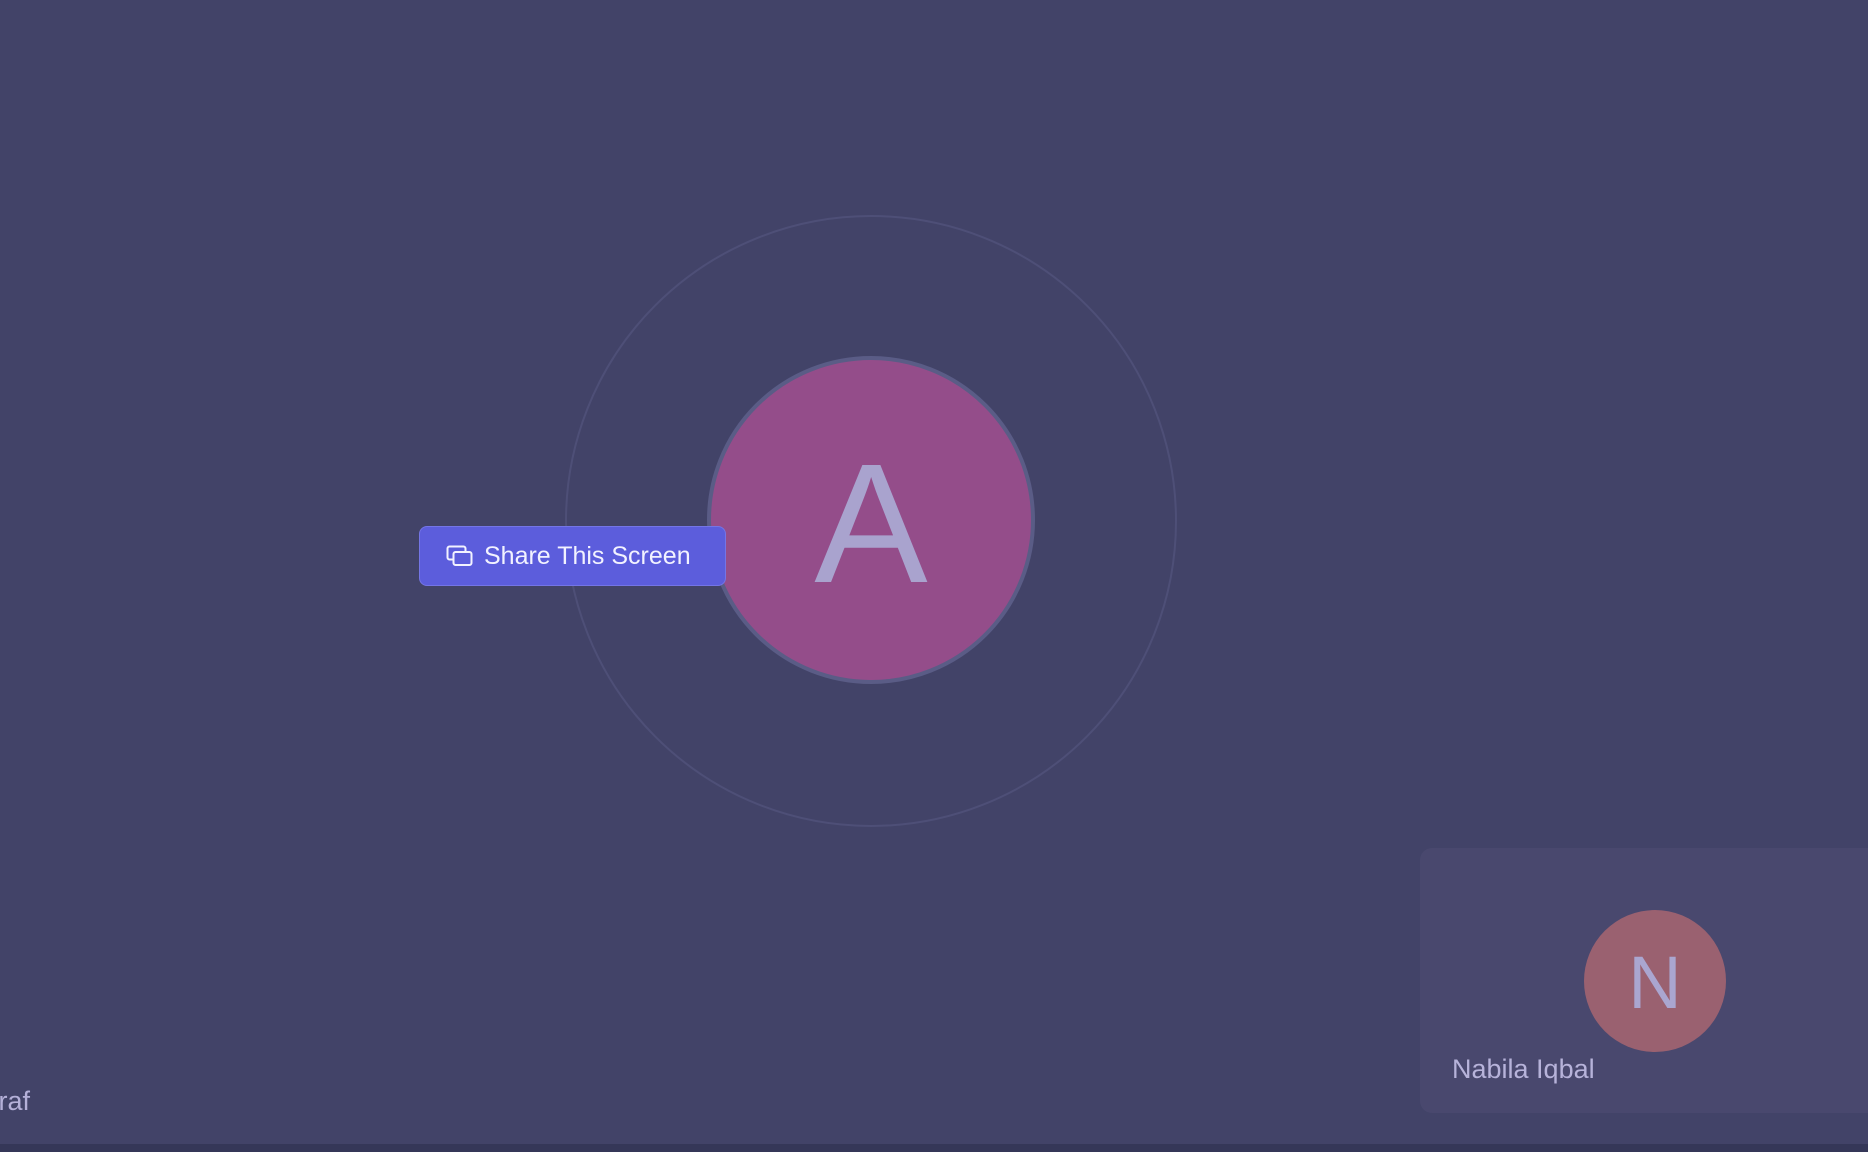 This screenshot has height=1152, width=1868. I want to click on share-this-screen-button: Share This Screen, so click(572, 556).